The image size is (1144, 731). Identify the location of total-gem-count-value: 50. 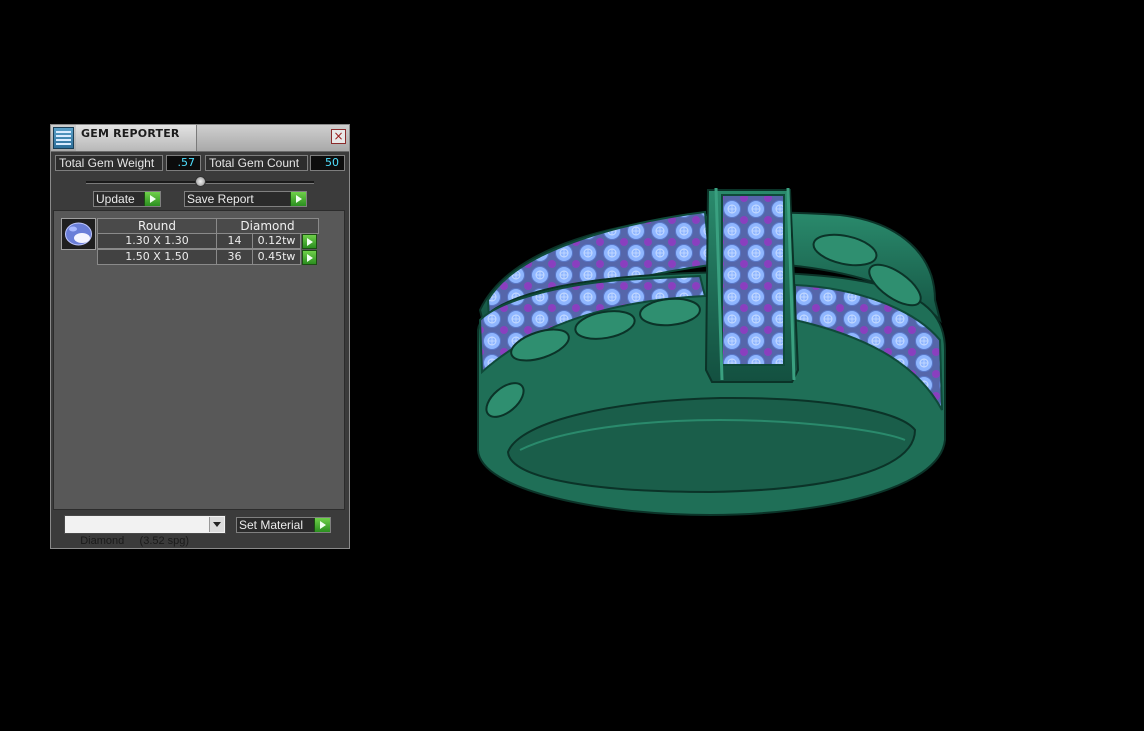
(327, 163).